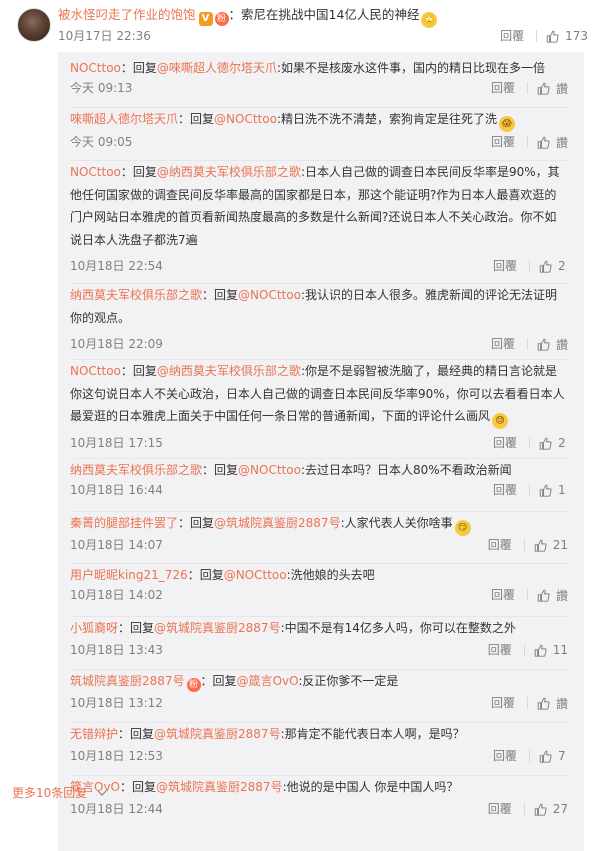 The height and width of the screenshot is (851, 601). What do you see at coordinates (127, 14) in the screenshot?
I see `main-username: 被水怪叼走了作业的饱饱` at bounding box center [127, 14].